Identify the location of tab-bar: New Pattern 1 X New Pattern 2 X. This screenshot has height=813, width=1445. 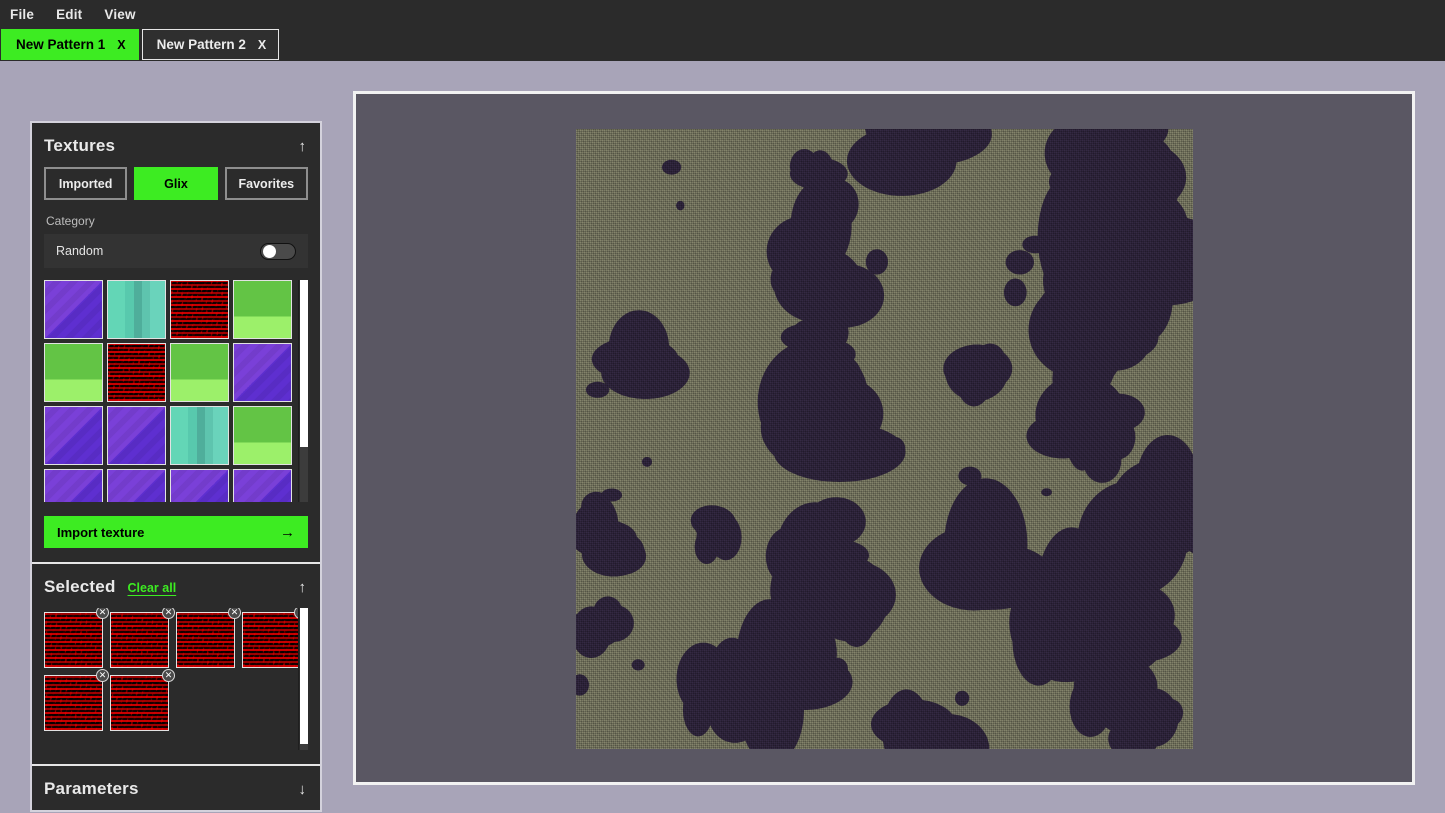
(722, 45).